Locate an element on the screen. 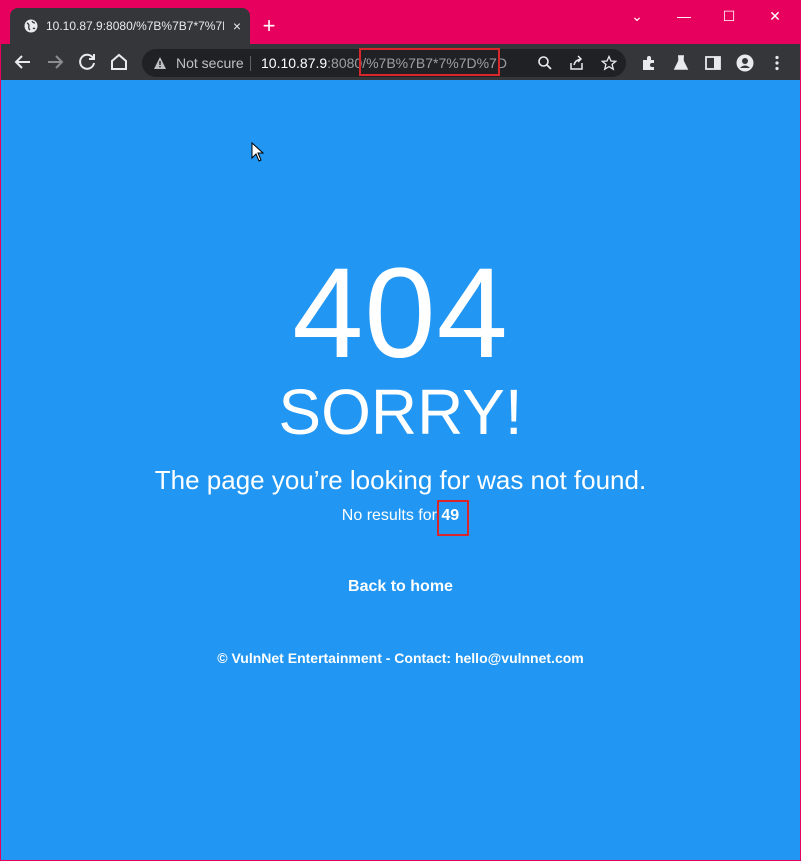 The height and width of the screenshot is (861, 801). profile-avatar-icon is located at coordinates (745, 63).